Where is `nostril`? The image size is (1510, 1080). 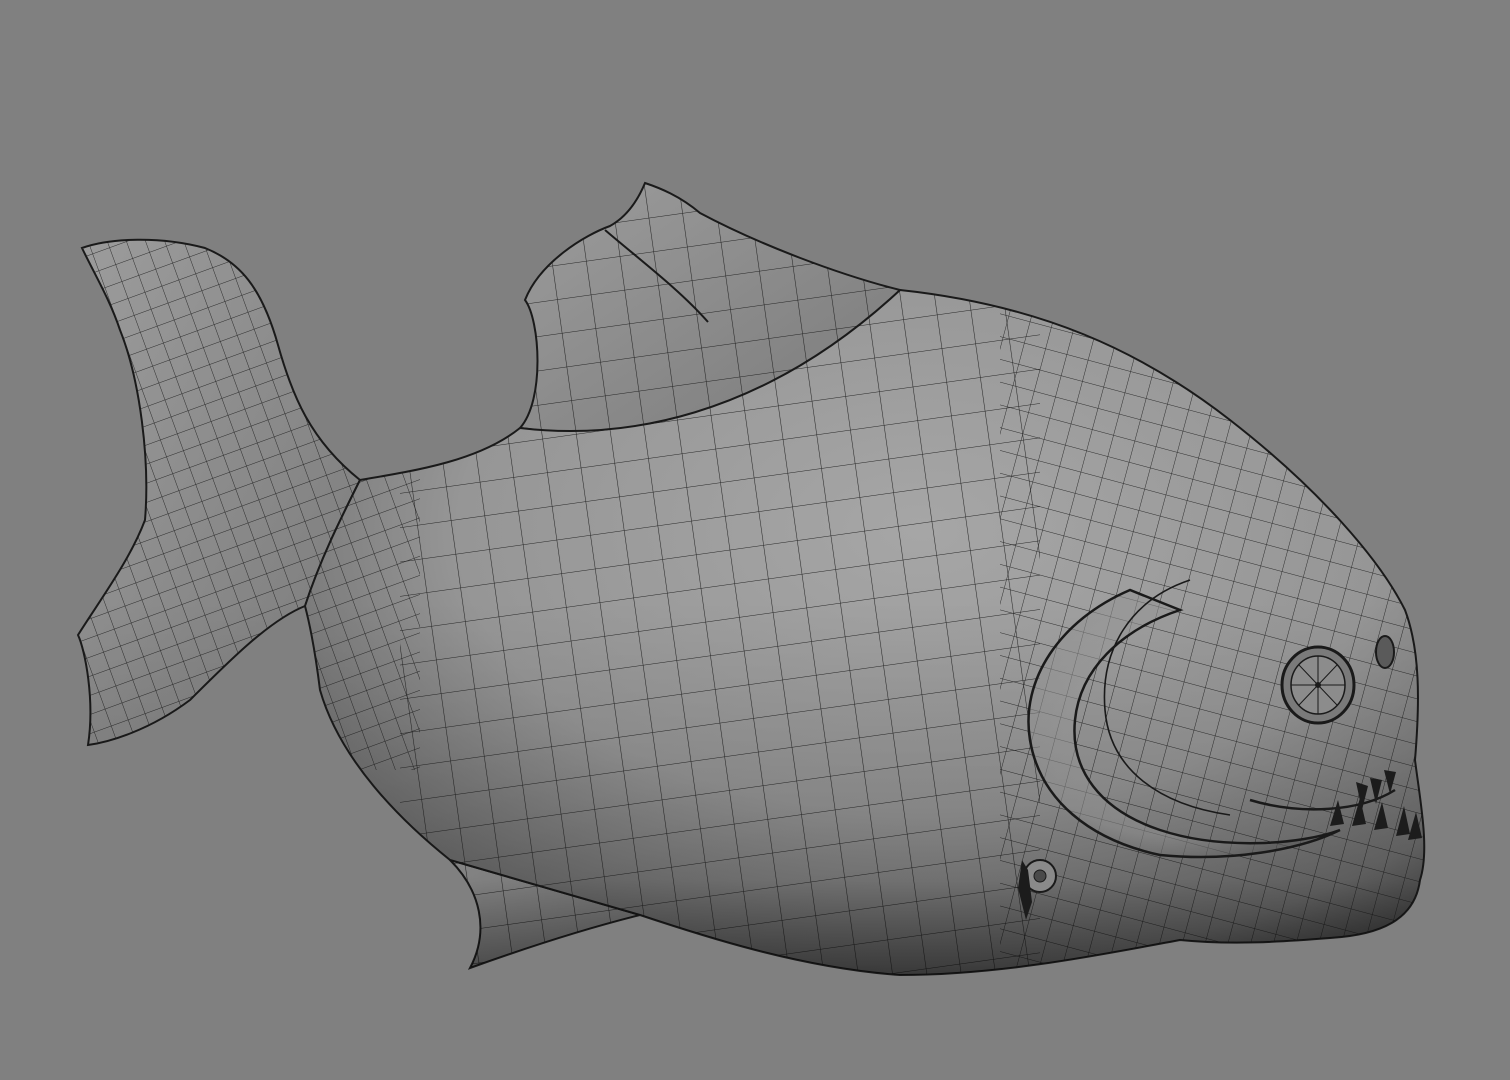
nostril is located at coordinates (1385, 652).